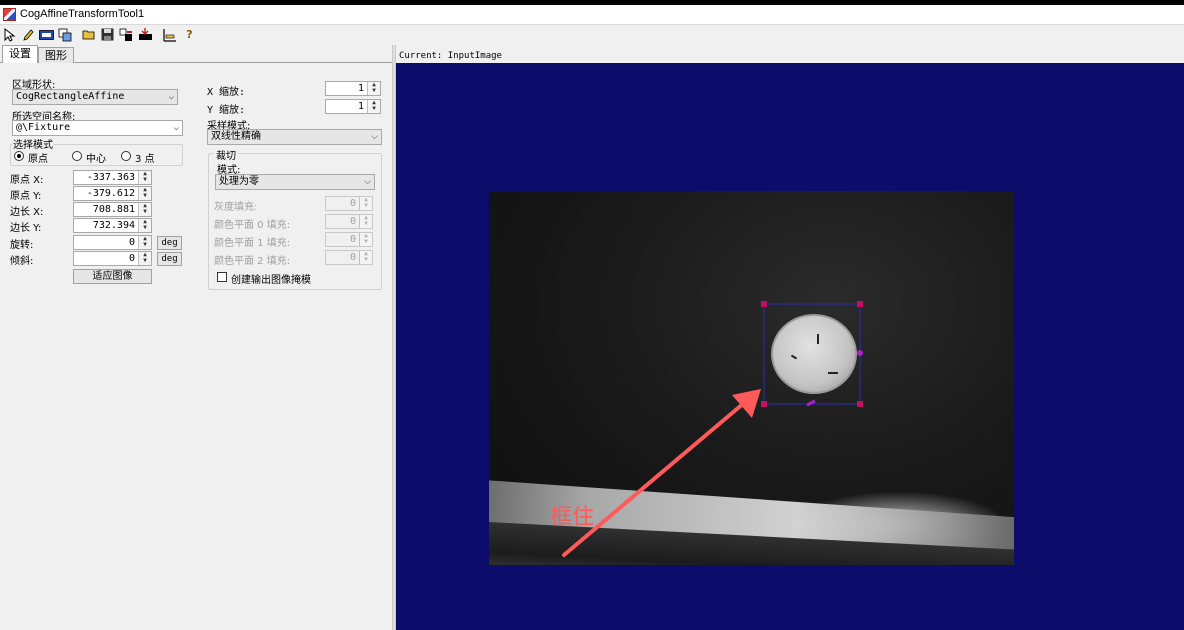 This screenshot has height=630, width=1184. Describe the element at coordinates (107, 34) in the screenshot. I see `save-icon` at that location.